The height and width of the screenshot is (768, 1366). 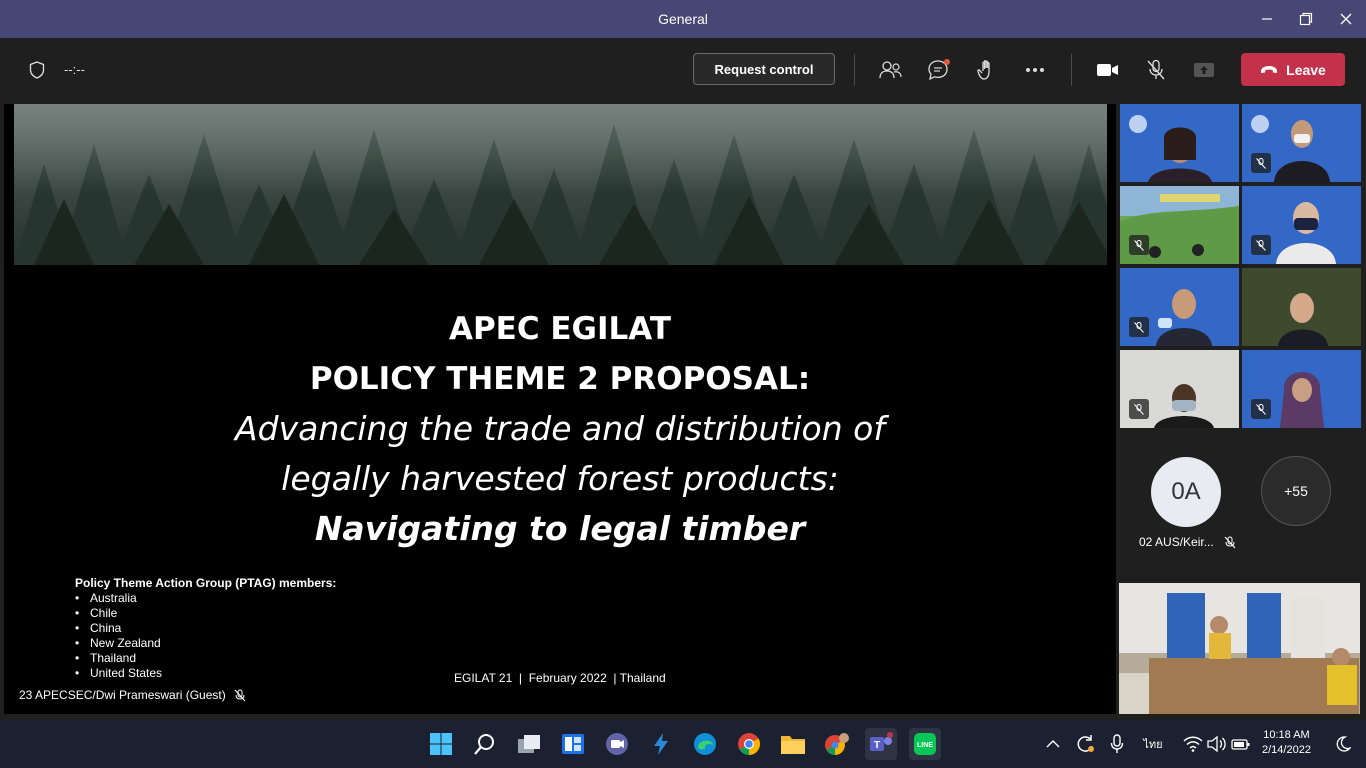 I want to click on close-icon, so click(x=1346, y=19).